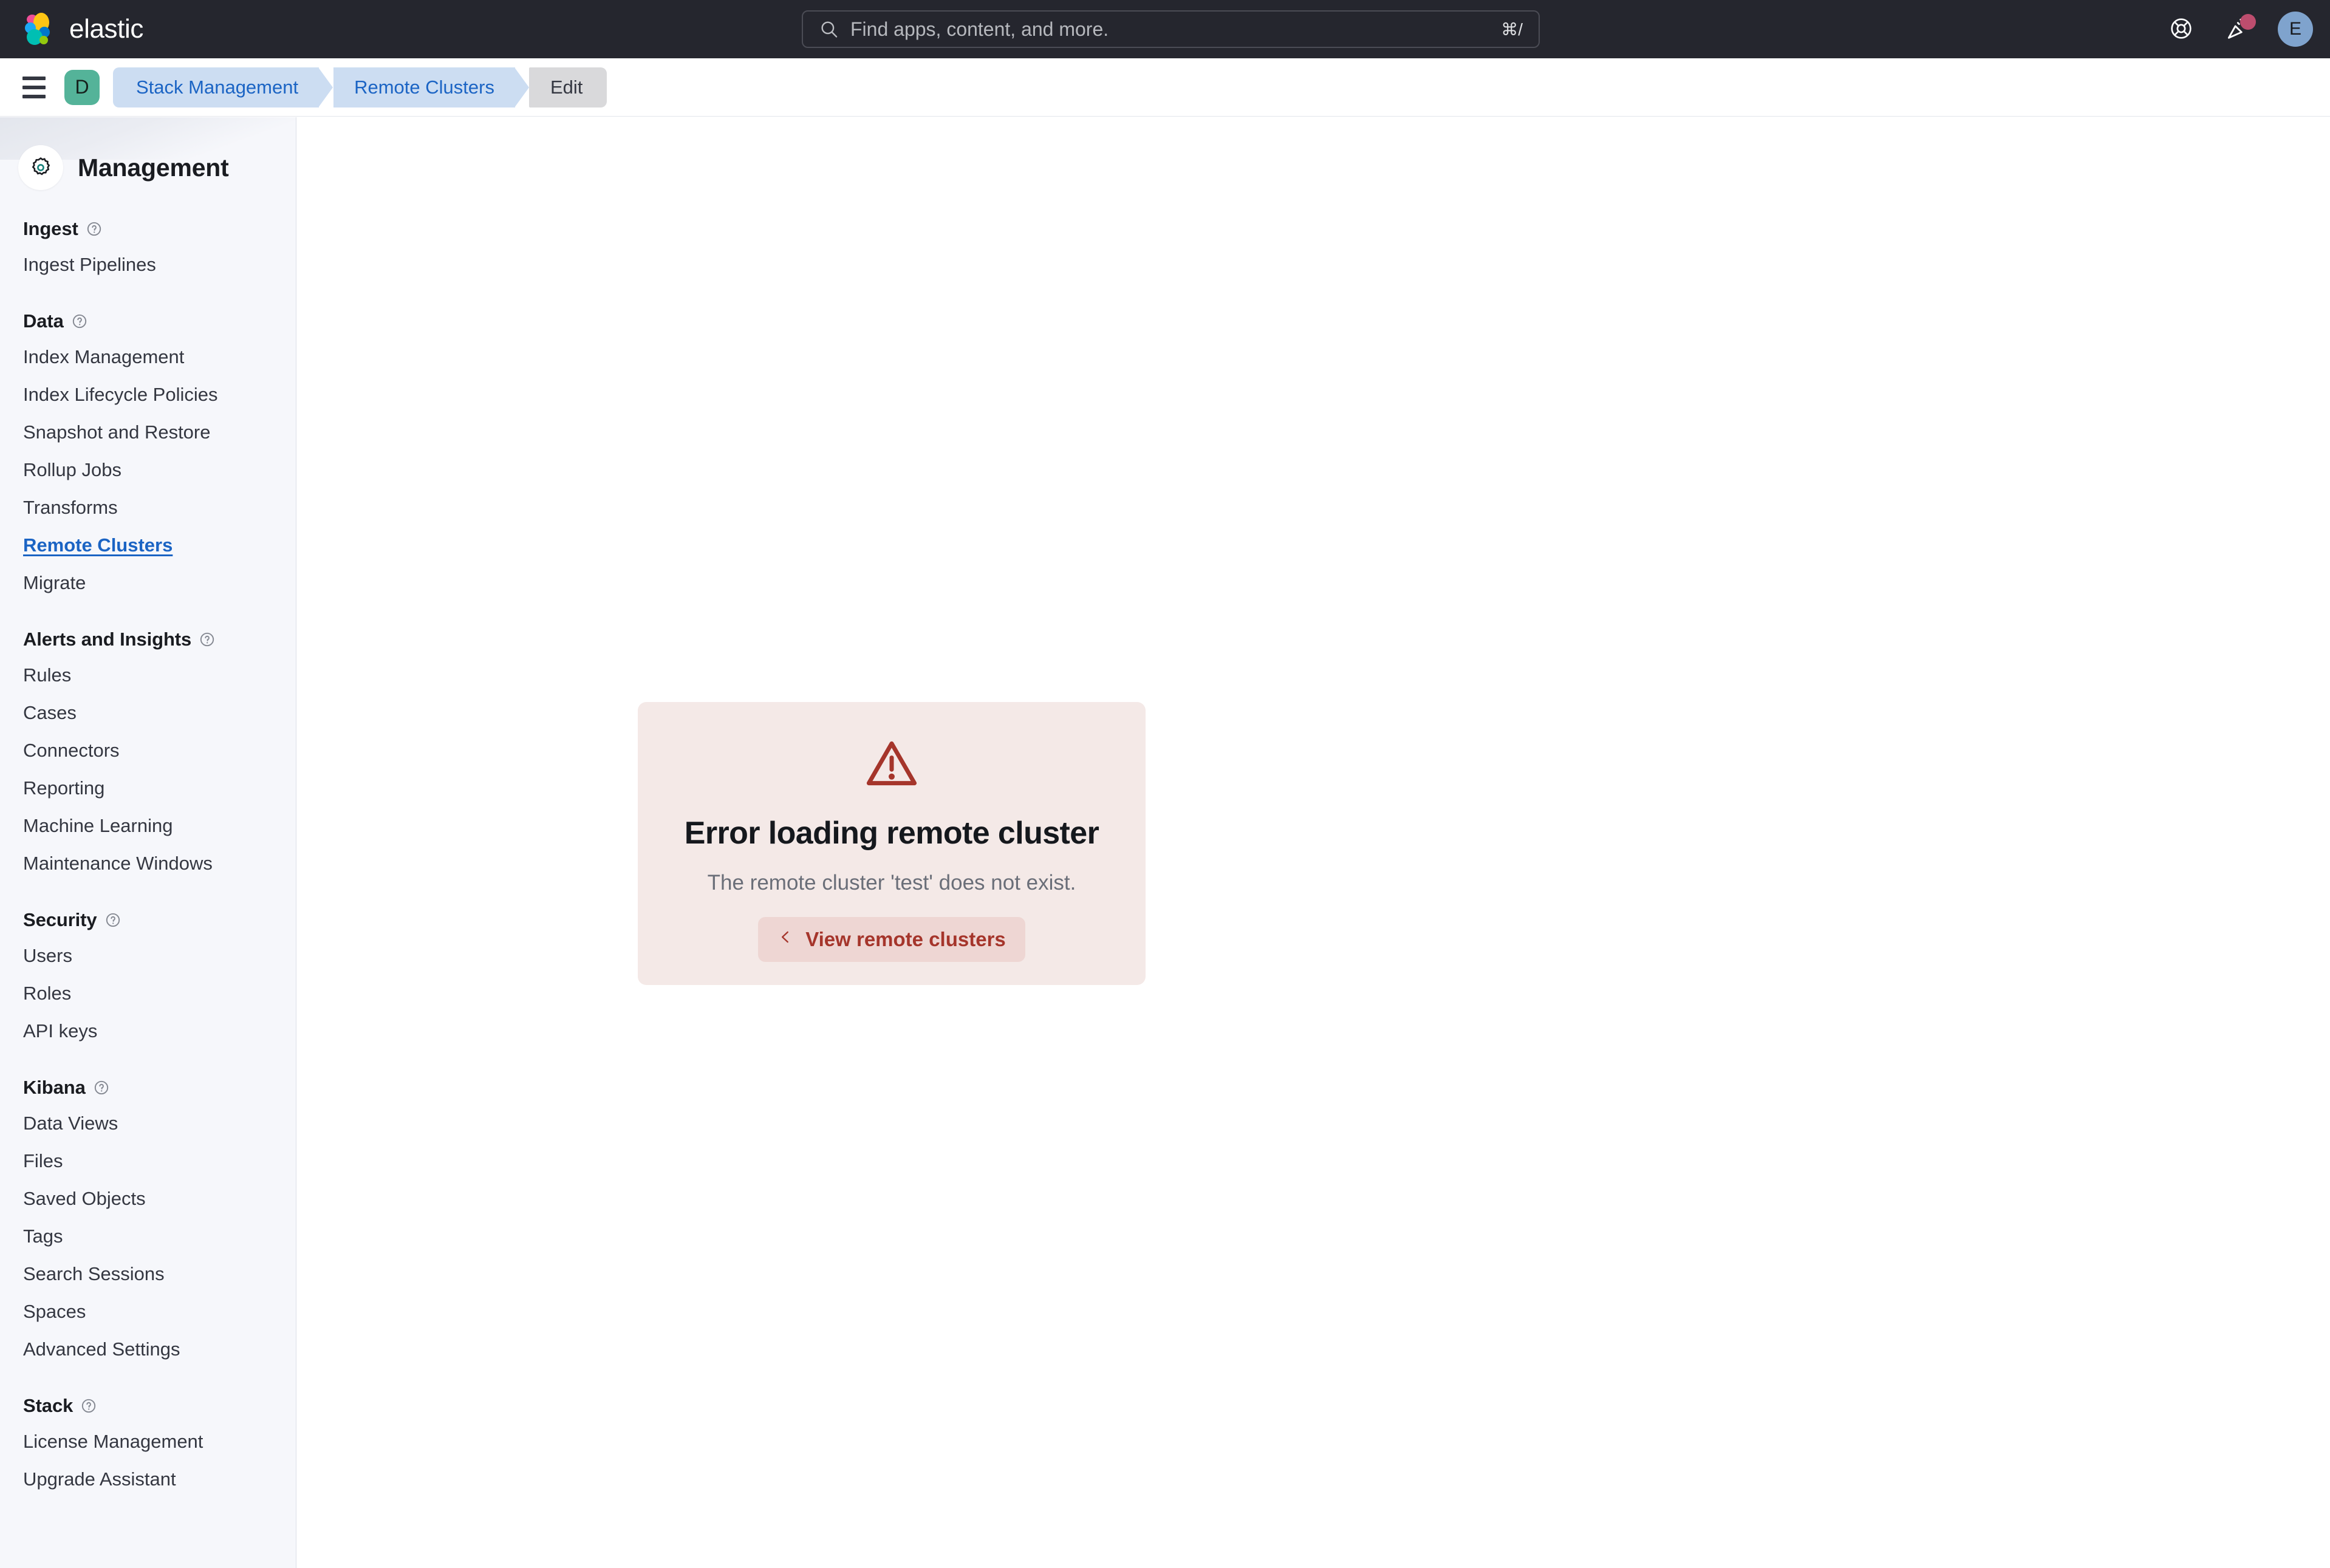 The image size is (2330, 1568). I want to click on breadcrumb: Stack Management Remote Clusters Edit, so click(360, 87).